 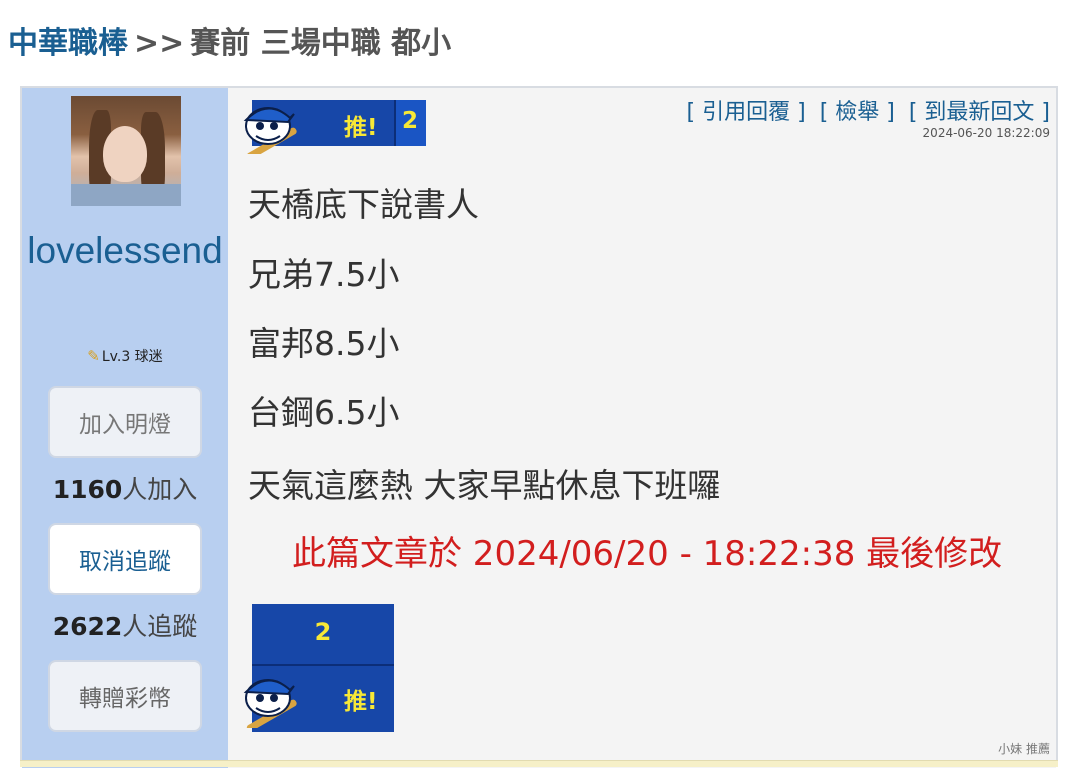 I want to click on light-count-suffix: 人加入, so click(x=160, y=489).